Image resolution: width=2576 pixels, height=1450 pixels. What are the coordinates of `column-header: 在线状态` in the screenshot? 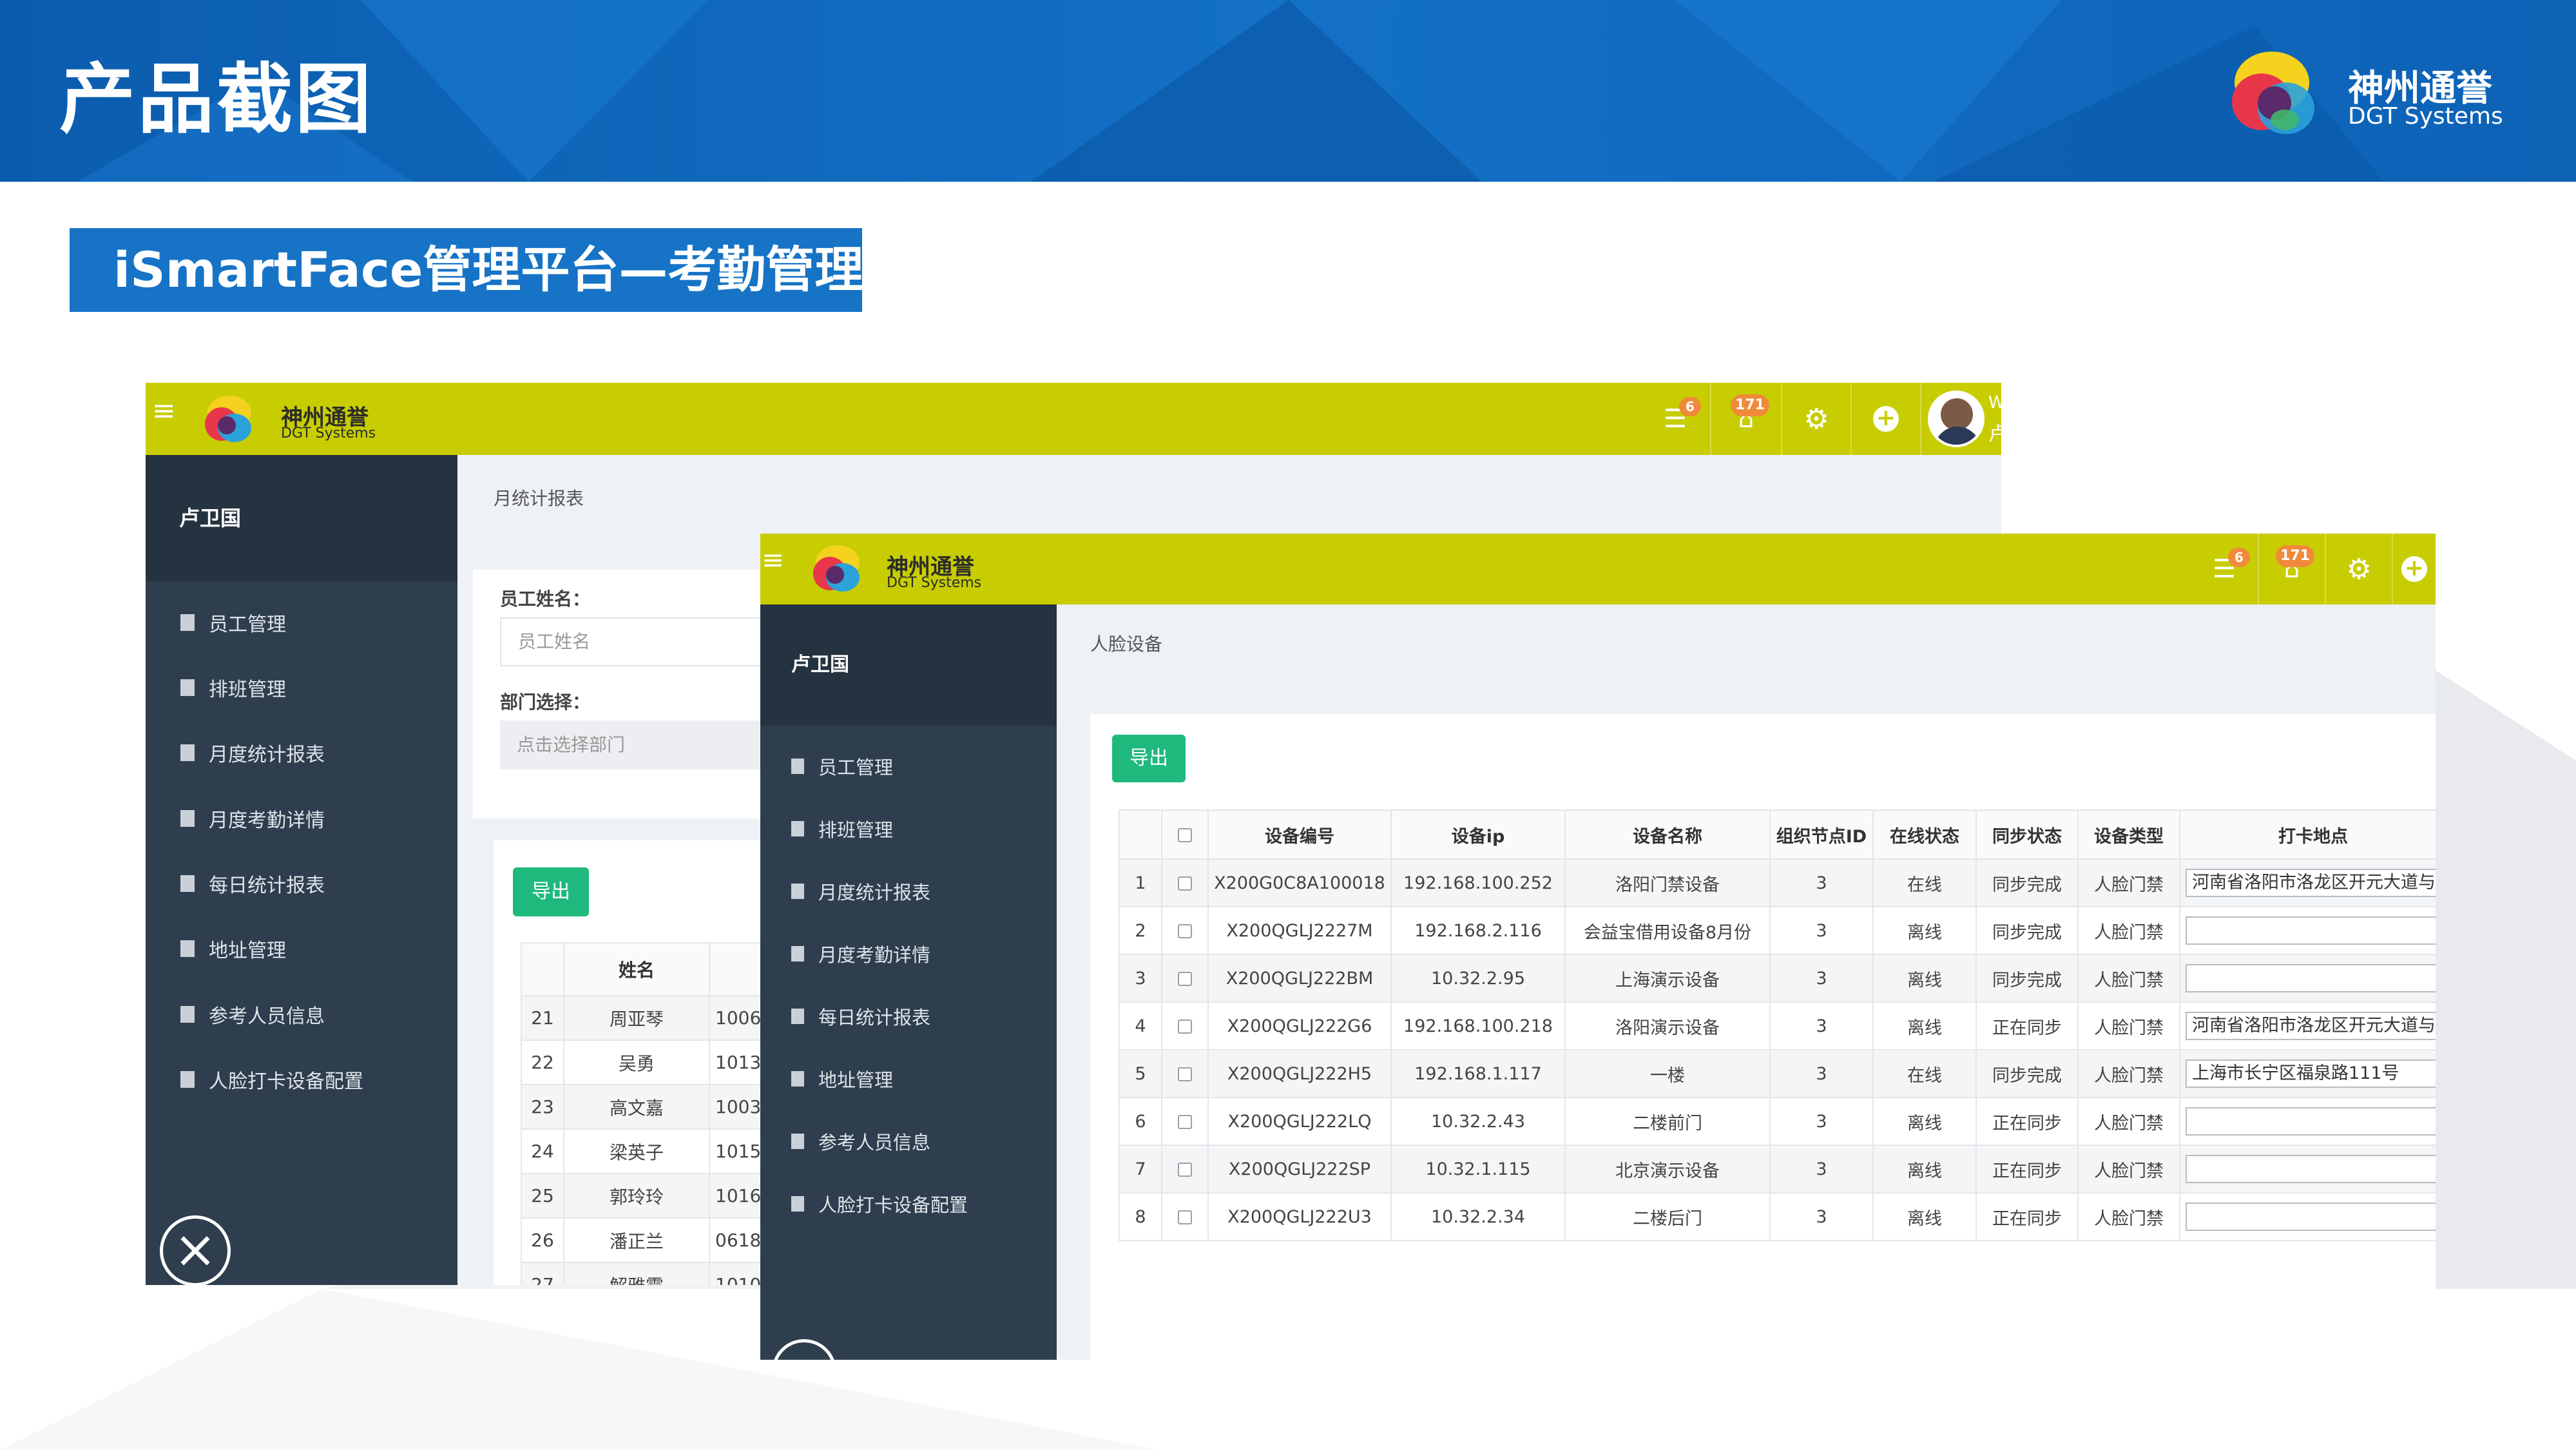 It's located at (1924, 835).